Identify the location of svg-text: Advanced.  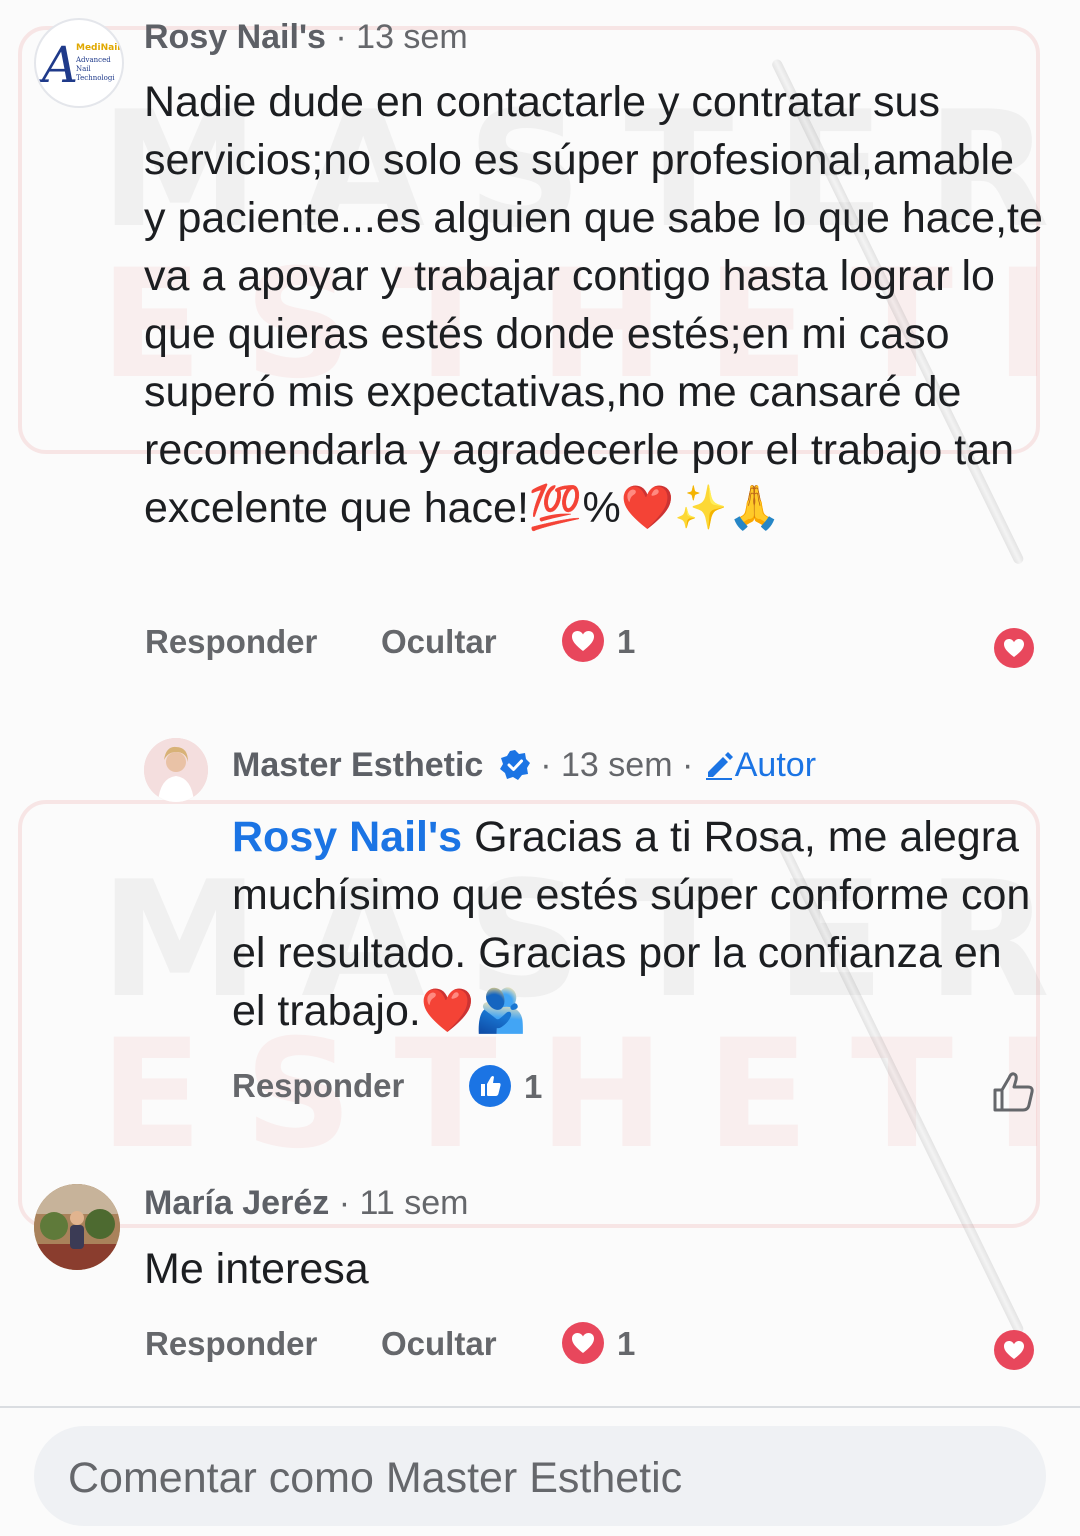
(93, 60).